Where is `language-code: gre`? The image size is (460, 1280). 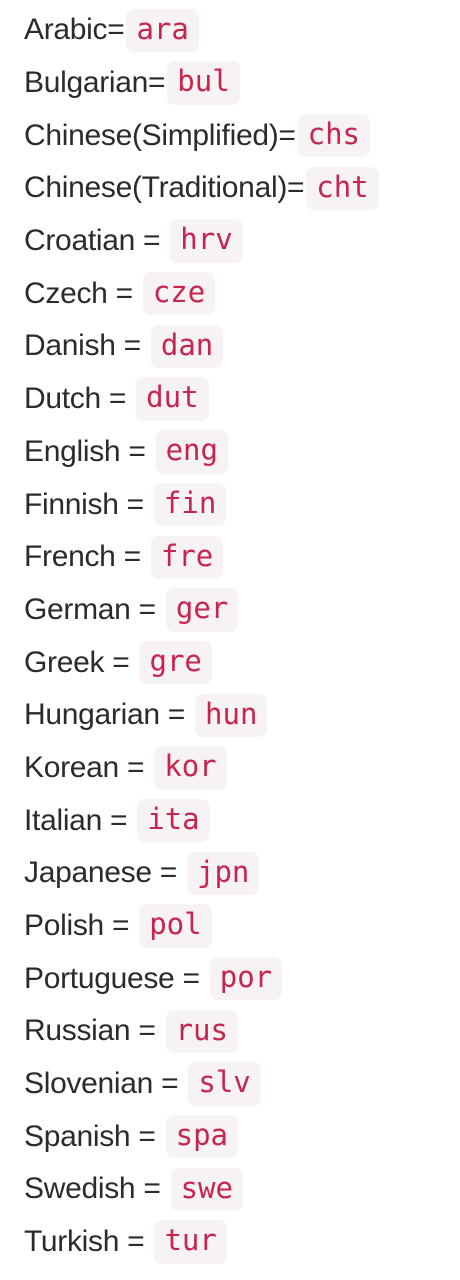
language-code: gre is located at coordinates (175, 662).